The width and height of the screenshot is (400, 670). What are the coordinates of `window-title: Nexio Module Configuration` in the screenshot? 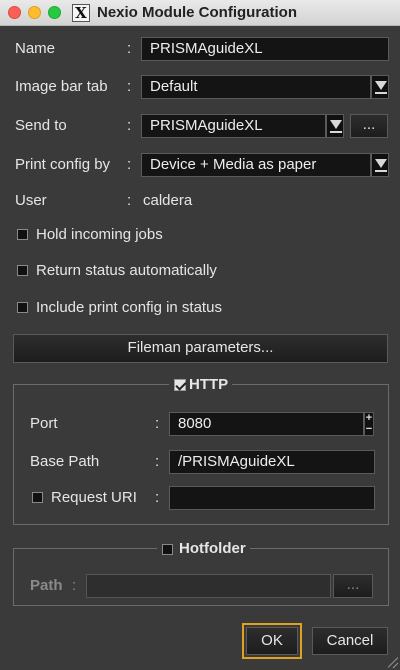 It's located at (197, 12).